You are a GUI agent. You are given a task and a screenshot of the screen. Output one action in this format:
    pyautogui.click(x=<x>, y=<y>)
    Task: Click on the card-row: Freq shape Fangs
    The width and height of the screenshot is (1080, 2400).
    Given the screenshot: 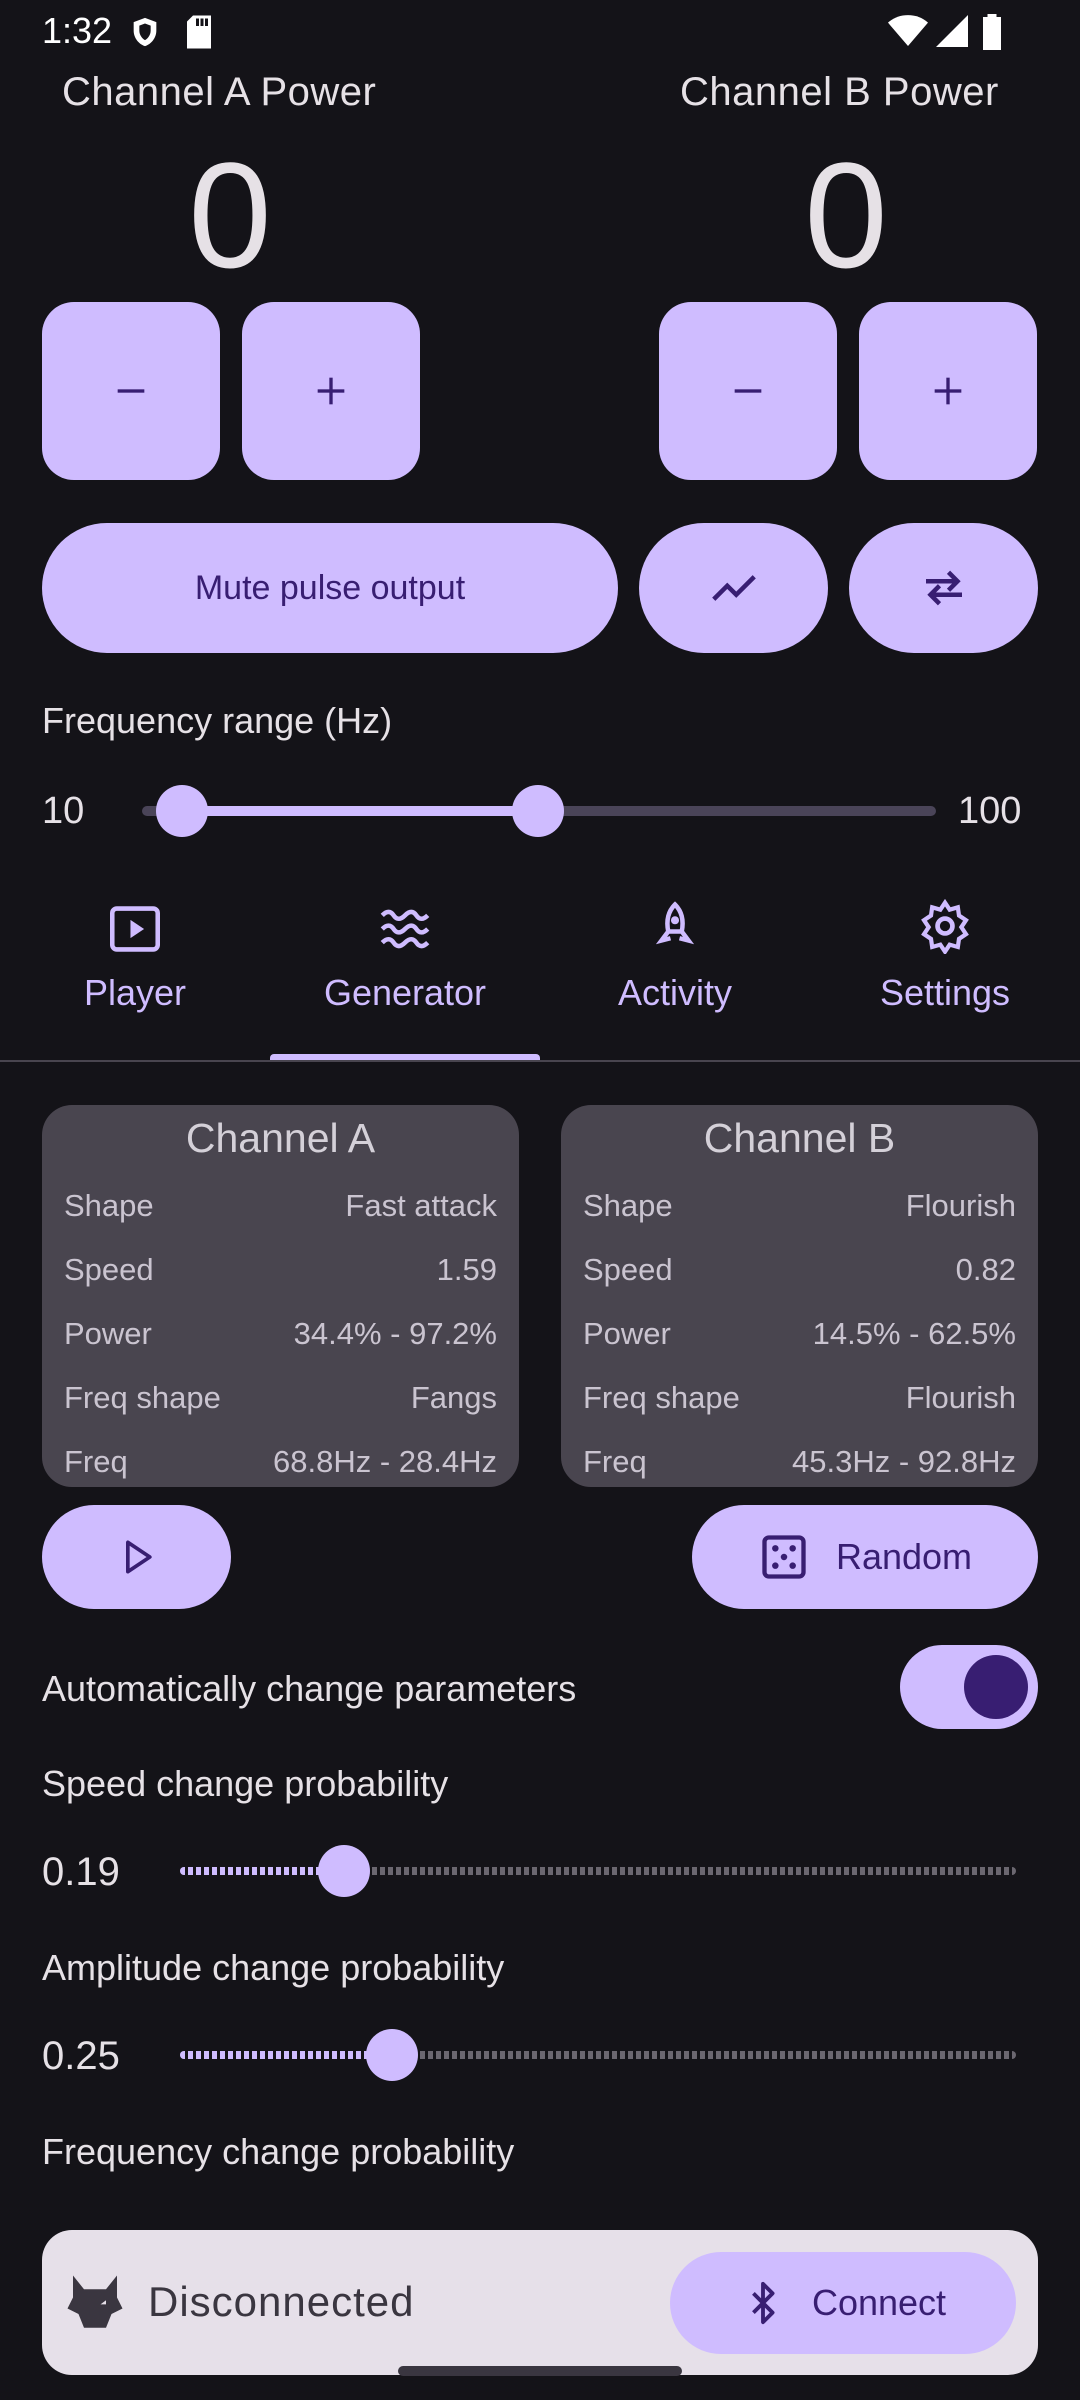 What is the action you would take?
    pyautogui.click(x=280, y=1398)
    